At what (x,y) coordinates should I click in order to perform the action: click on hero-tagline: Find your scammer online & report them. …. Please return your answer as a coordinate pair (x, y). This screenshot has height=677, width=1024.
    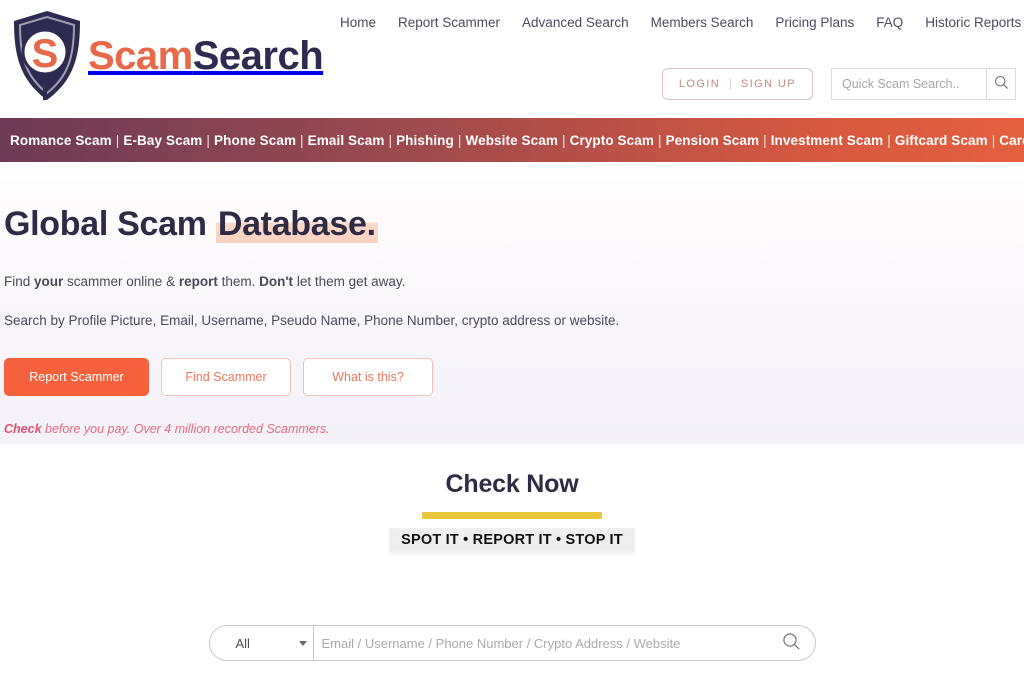
    Looking at the image, I should click on (514, 281).